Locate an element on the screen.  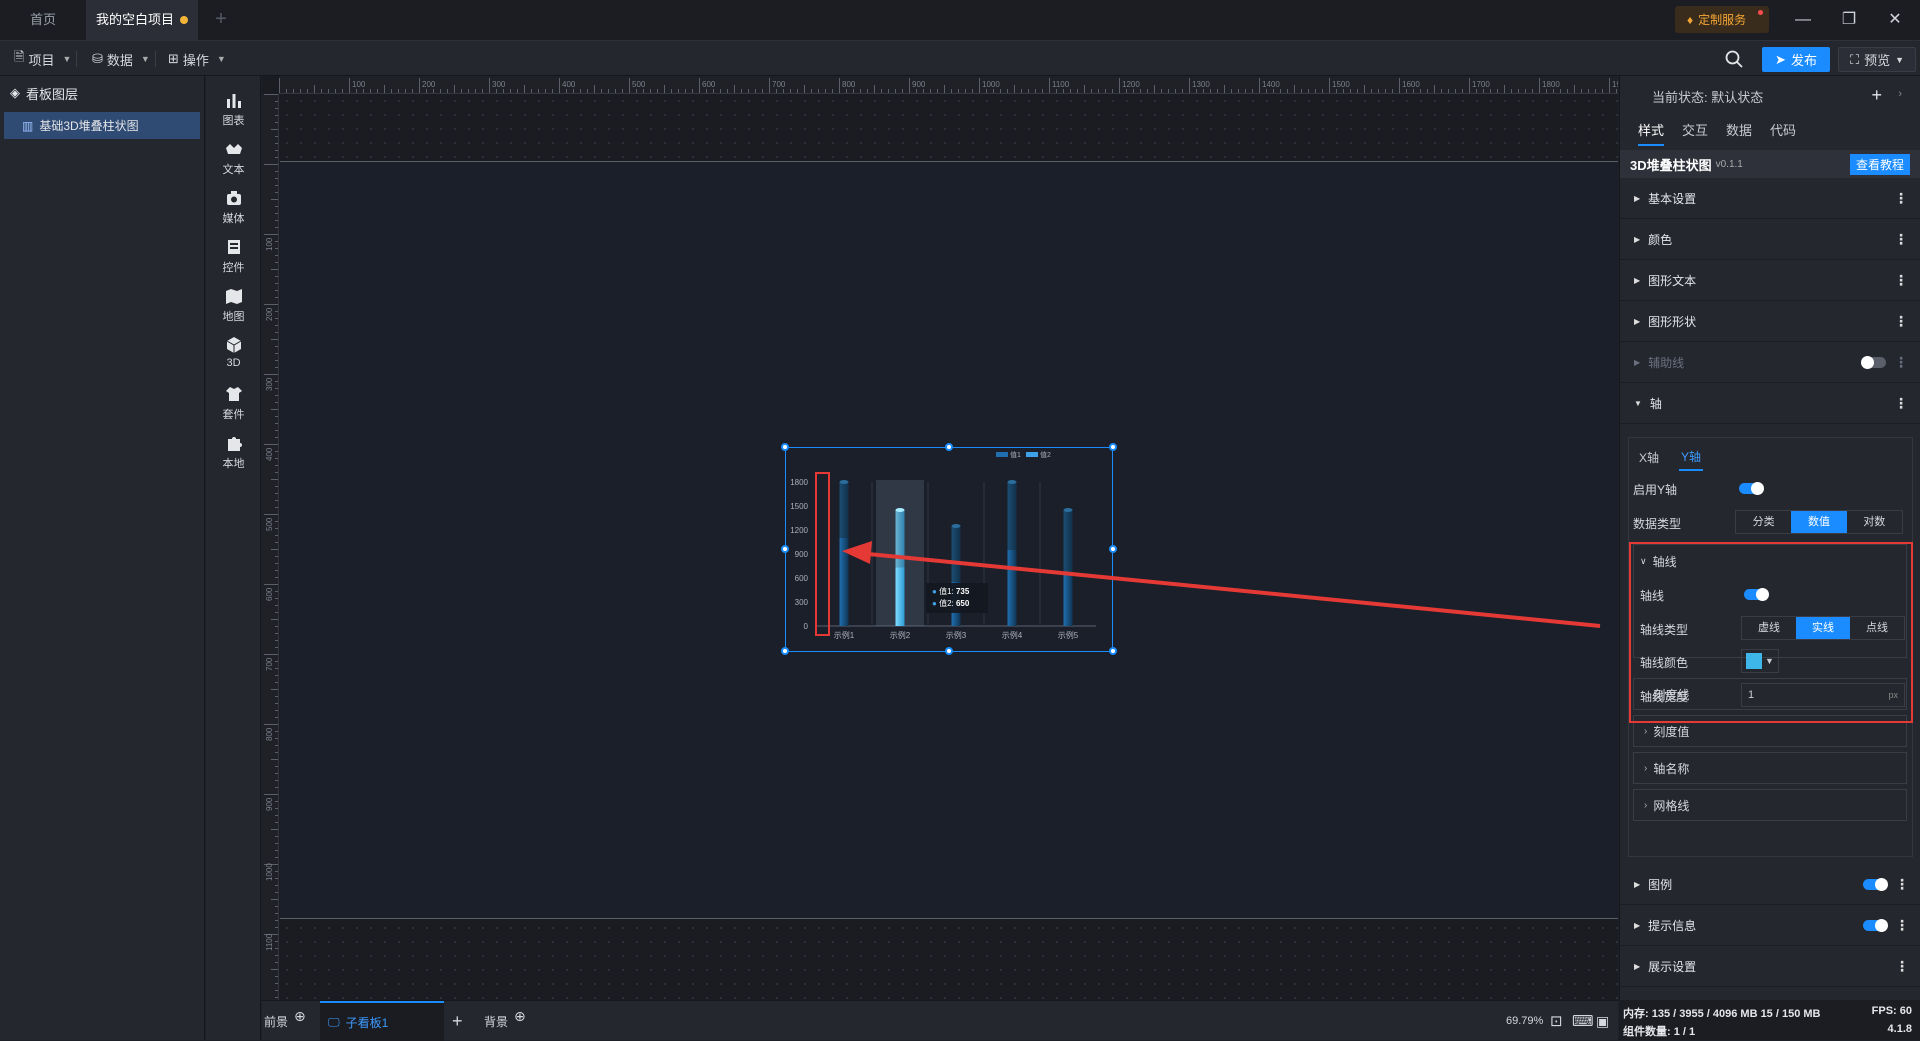
enable-y-toggle is located at coordinates (1751, 488).